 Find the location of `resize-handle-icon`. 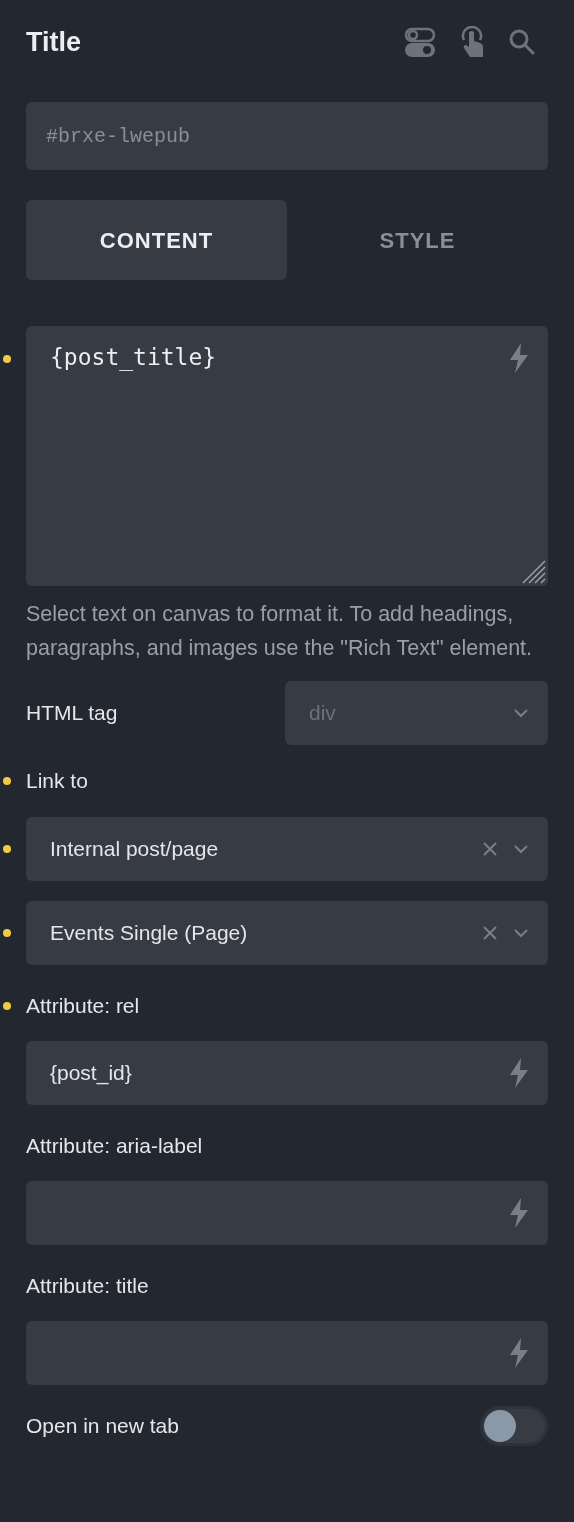

resize-handle-icon is located at coordinates (533, 571).